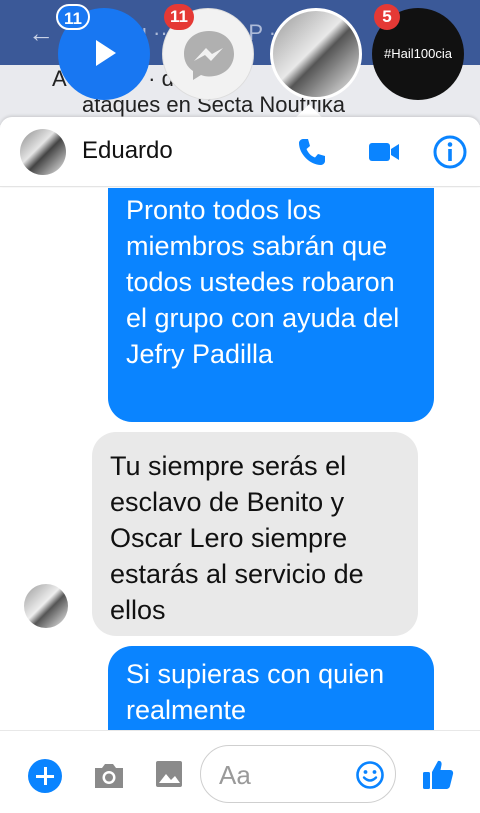  What do you see at coordinates (316, 54) in the screenshot?
I see `chat-head-contact-photo` at bounding box center [316, 54].